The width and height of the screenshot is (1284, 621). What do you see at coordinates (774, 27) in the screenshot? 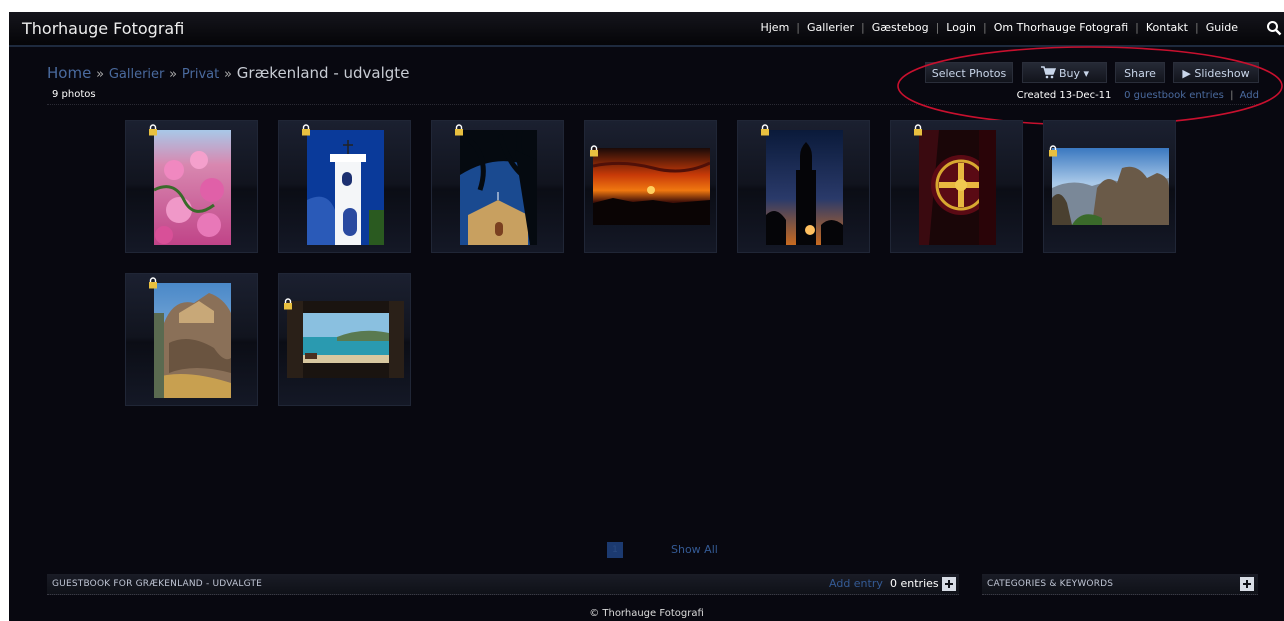
I see `nav-item-hjem: Hjem` at bounding box center [774, 27].